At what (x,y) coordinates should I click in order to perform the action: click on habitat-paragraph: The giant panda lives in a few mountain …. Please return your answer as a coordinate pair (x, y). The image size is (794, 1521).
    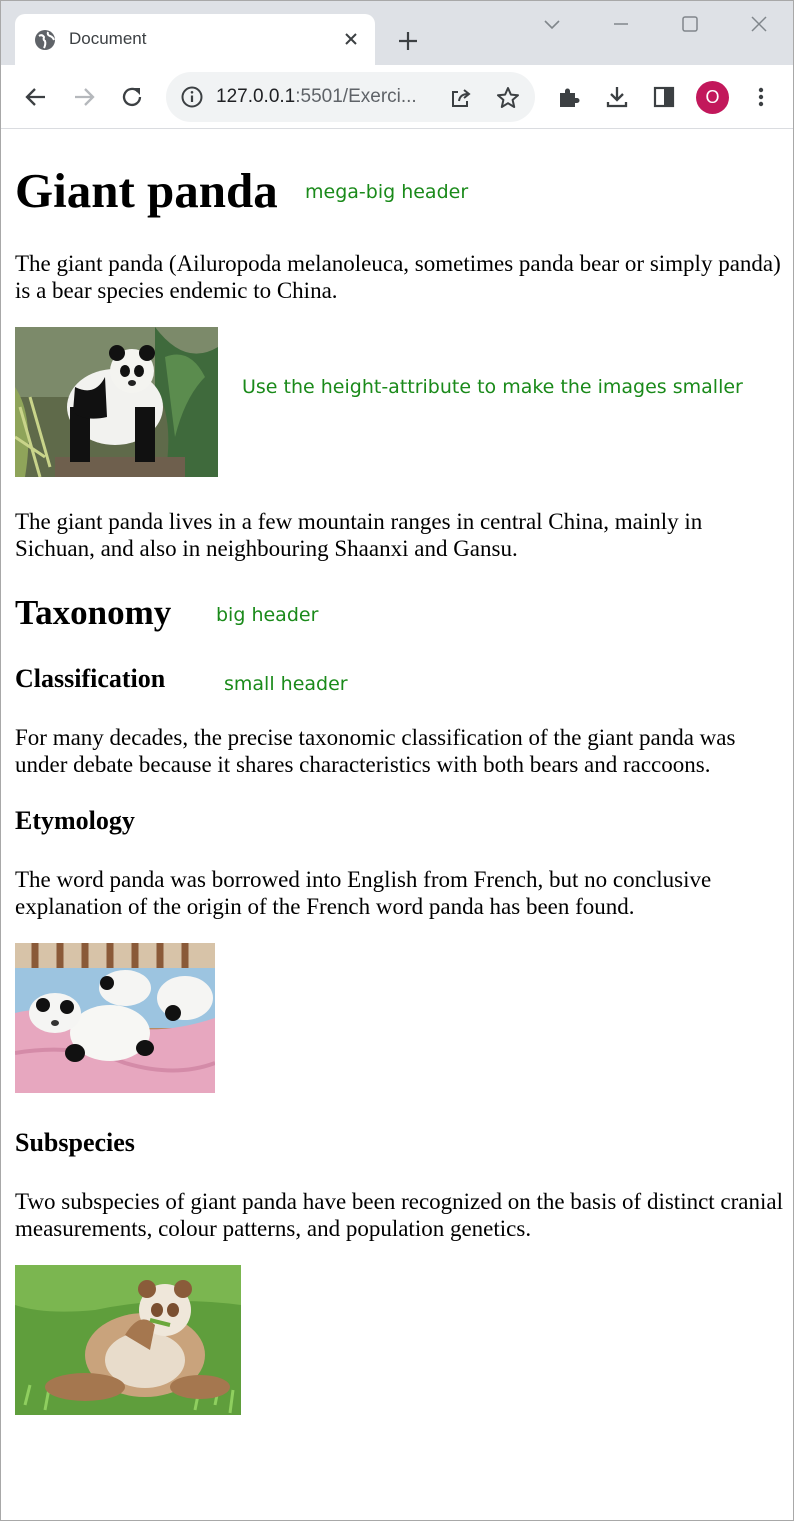
    Looking at the image, I should click on (359, 535).